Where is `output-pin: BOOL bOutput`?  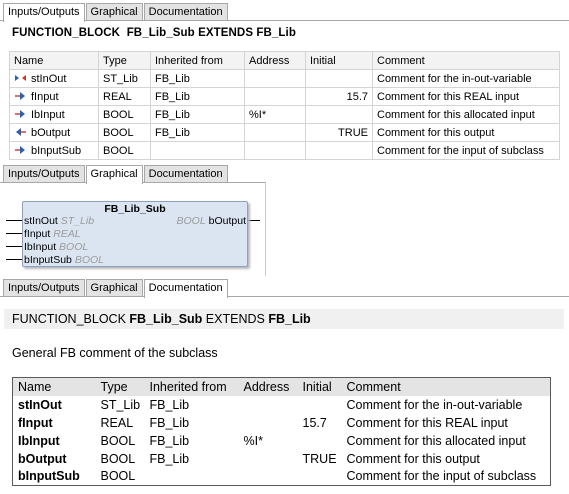
output-pin: BOOL bOutput is located at coordinates (211, 221).